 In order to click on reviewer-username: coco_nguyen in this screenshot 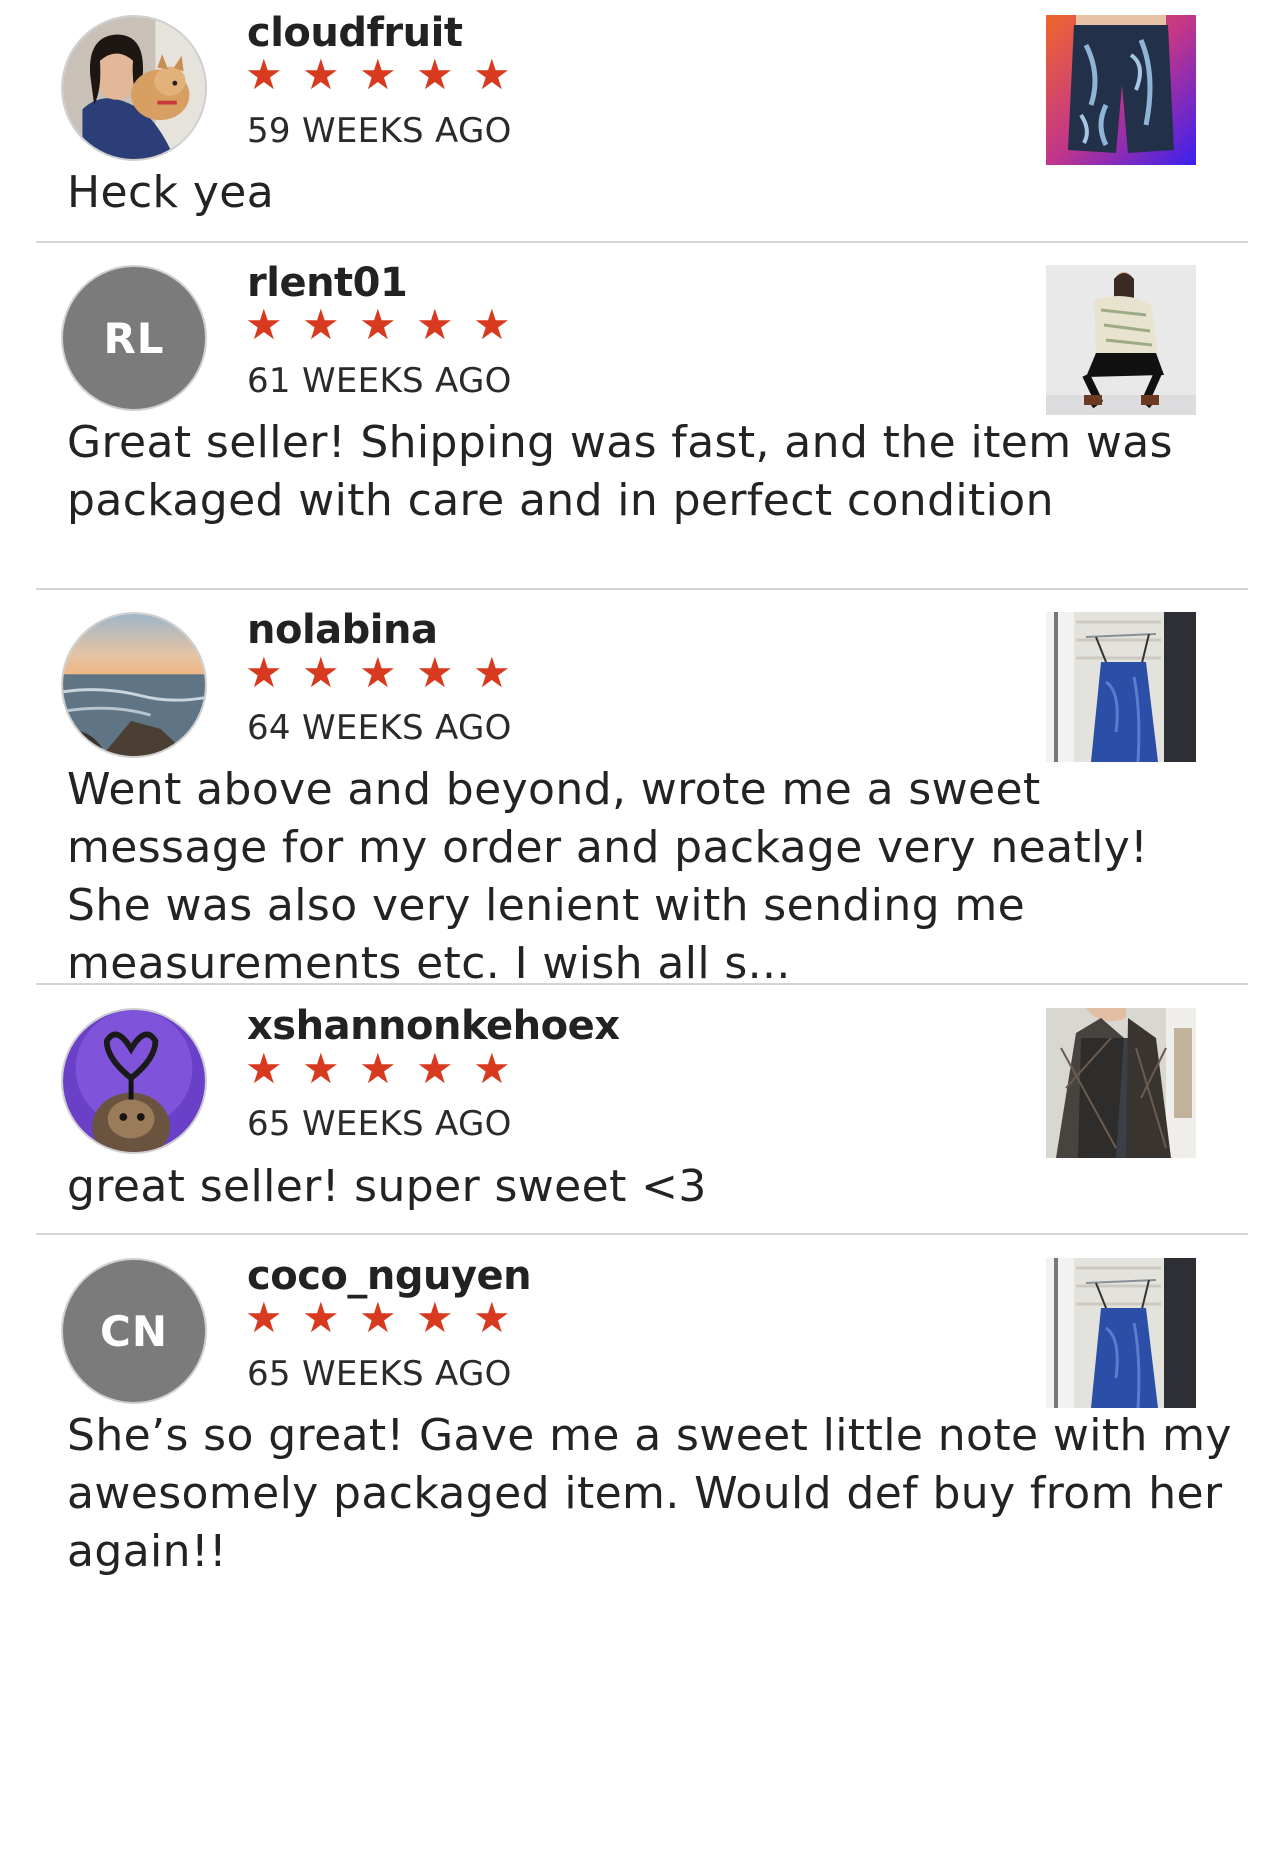, I will do `click(389, 1276)`.